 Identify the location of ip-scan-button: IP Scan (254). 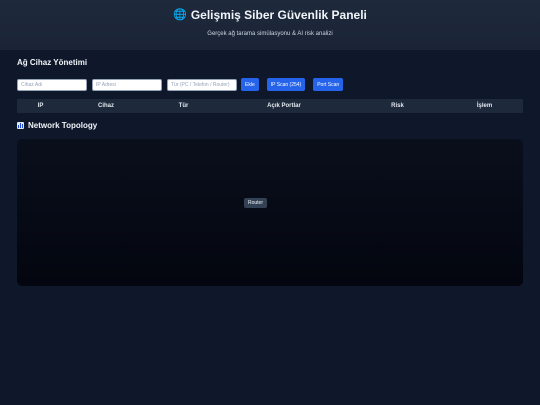
(286, 84).